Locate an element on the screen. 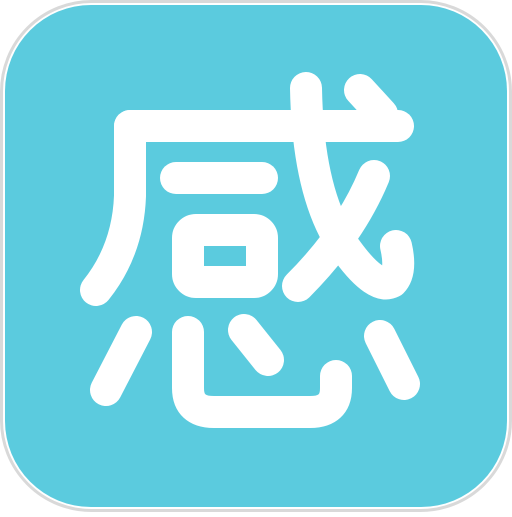 The width and height of the screenshot is (512, 517). glyph-stroke-dagger-dot is located at coordinates (371, 102).